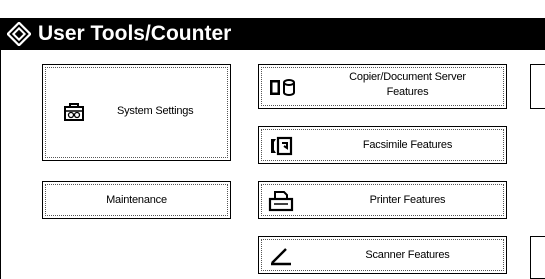  What do you see at coordinates (407, 92) in the screenshot?
I see `copier-label-line2: Features` at bounding box center [407, 92].